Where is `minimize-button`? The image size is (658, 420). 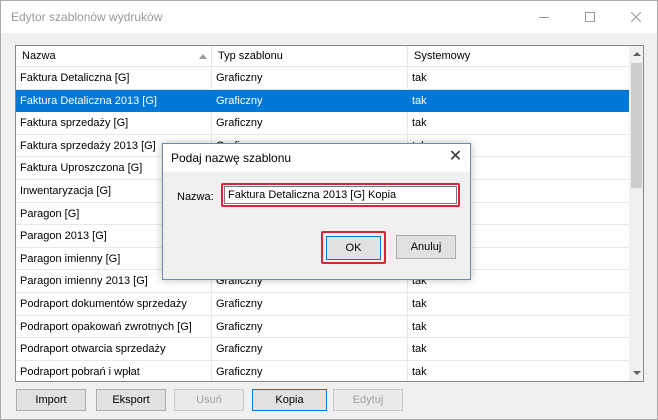
minimize-button is located at coordinates (544, 17).